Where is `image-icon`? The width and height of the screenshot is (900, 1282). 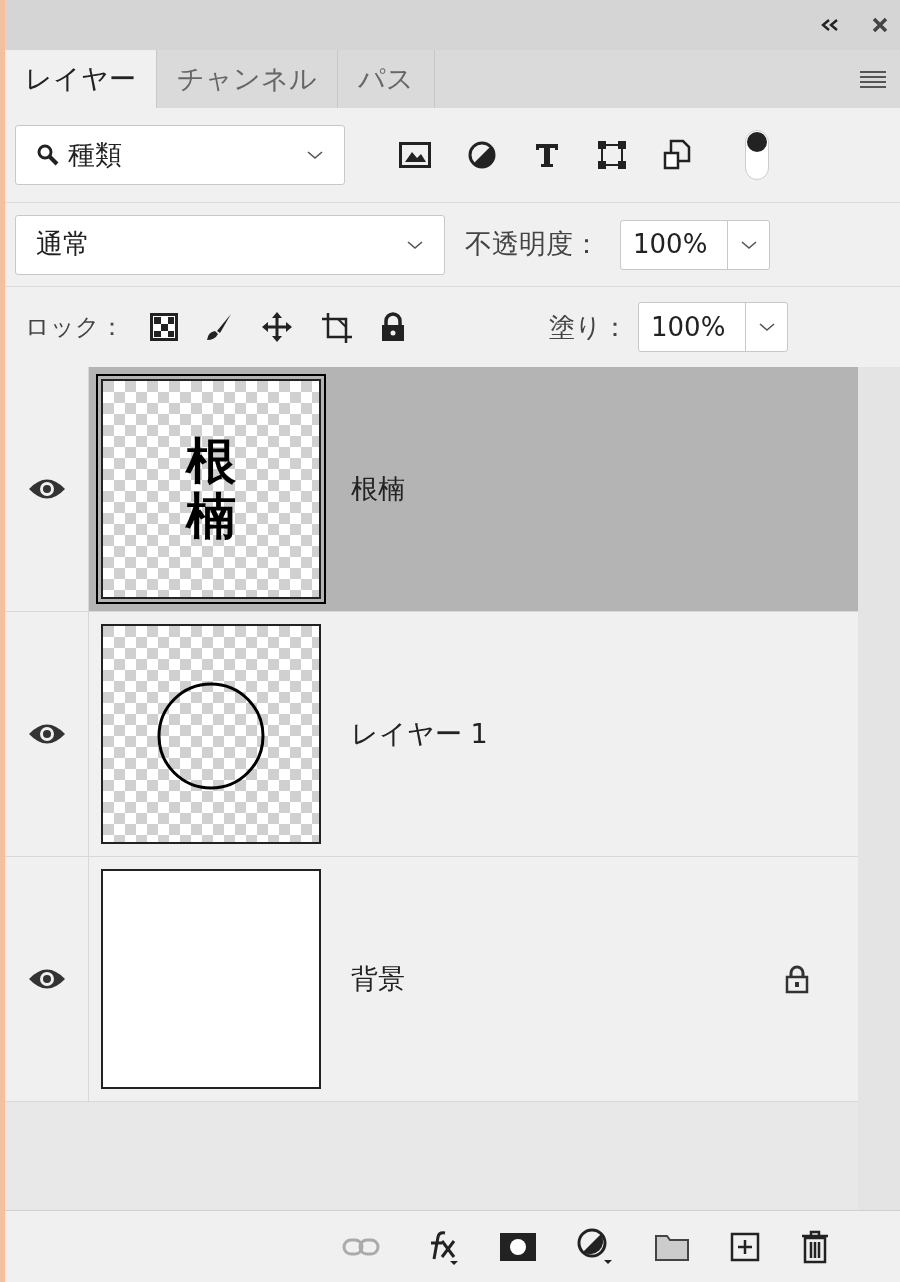 image-icon is located at coordinates (415, 155).